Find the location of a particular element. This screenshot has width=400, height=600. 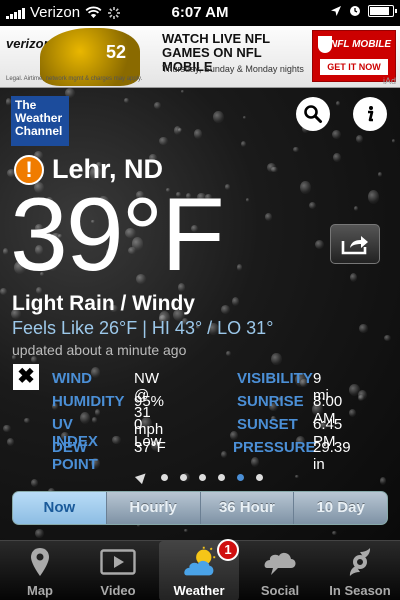

tab-social-label: Social is located at coordinates (280, 590).